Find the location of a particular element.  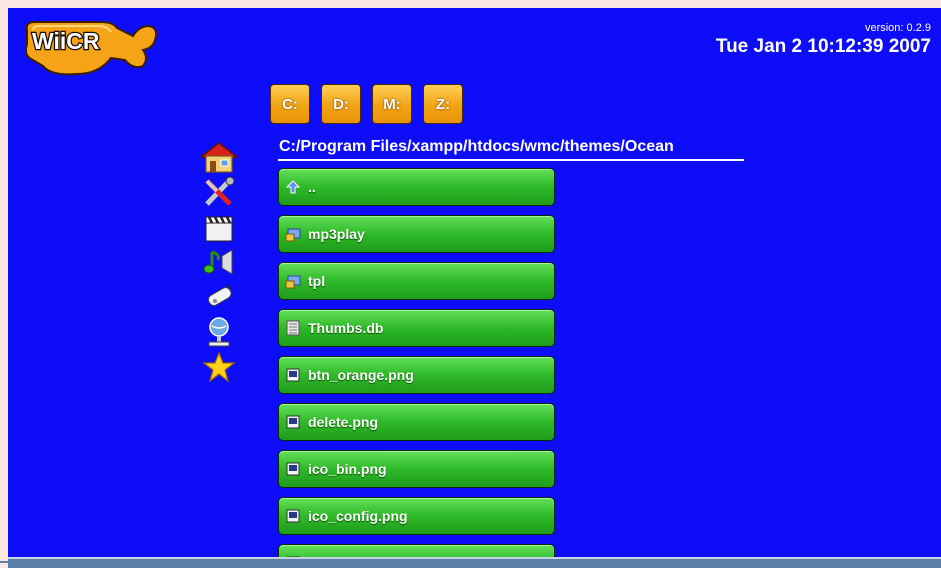

logo-text: WiiCR is located at coordinates (66, 41).